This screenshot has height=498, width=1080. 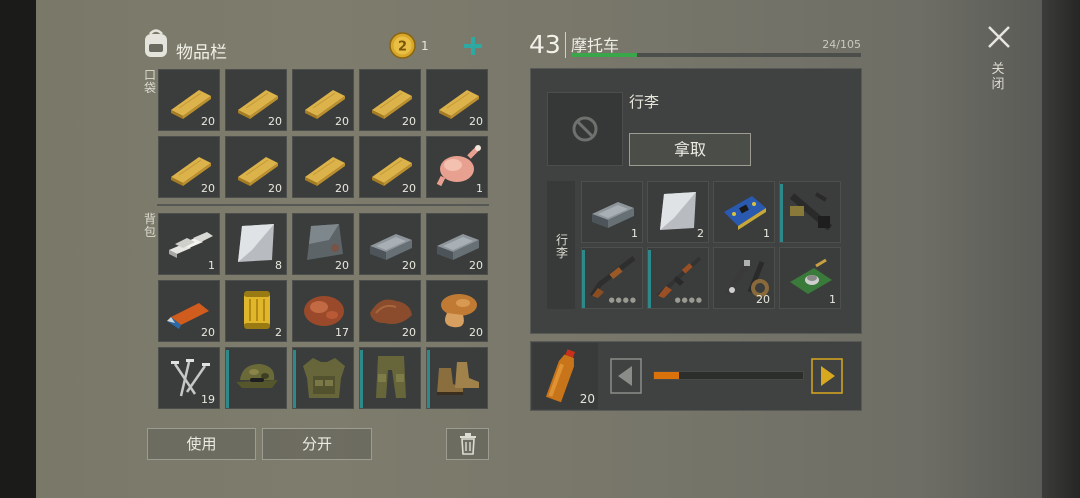 I want to click on item-count: 17, so click(x=342, y=332).